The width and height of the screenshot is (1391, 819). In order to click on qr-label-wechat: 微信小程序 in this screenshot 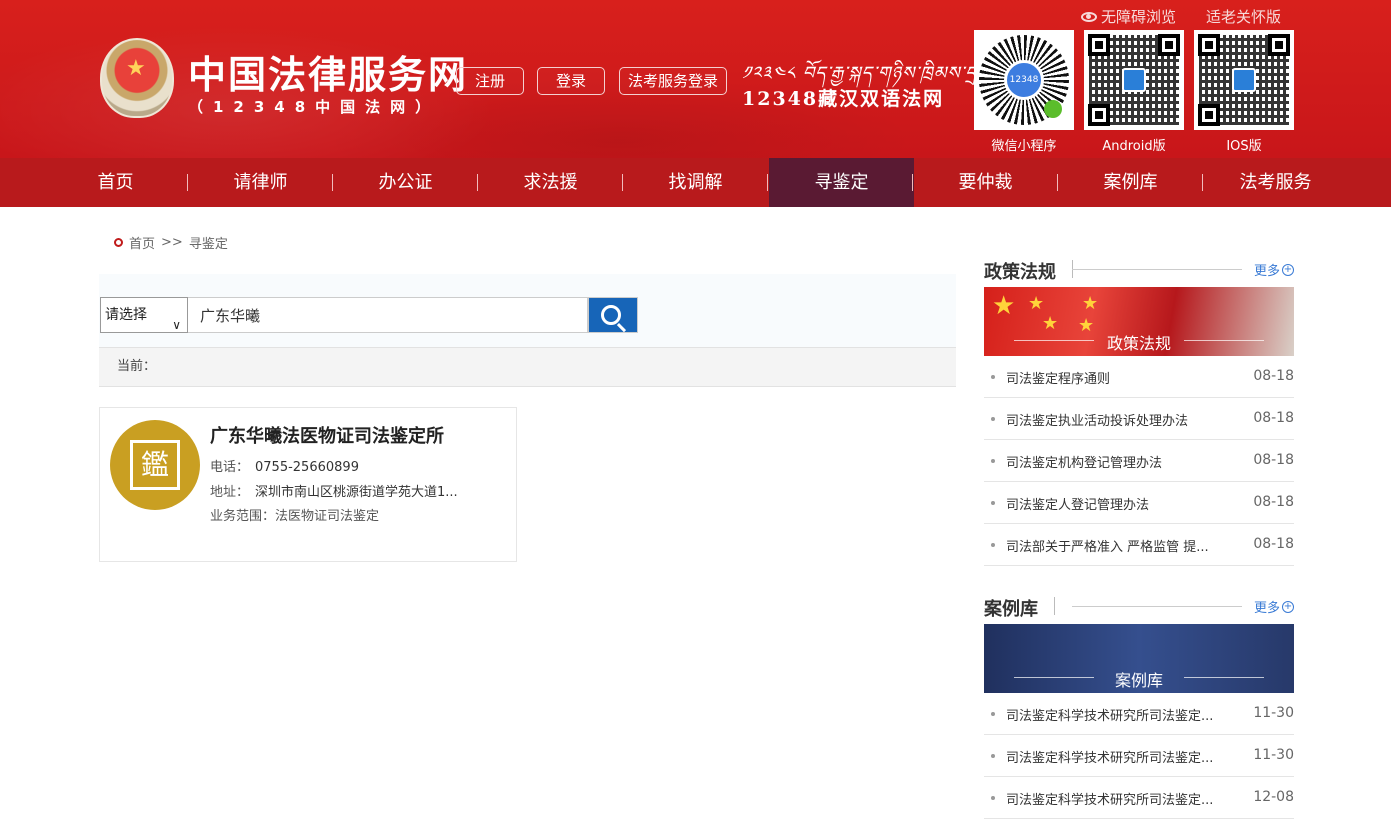, I will do `click(1024, 146)`.